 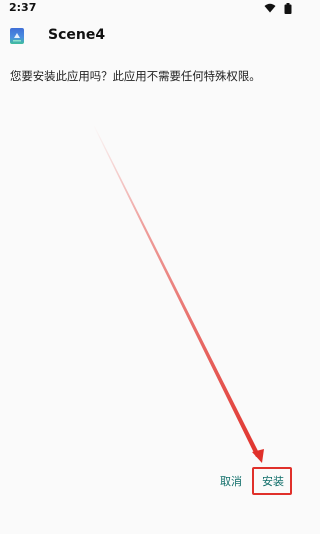 What do you see at coordinates (270, 8) in the screenshot?
I see `wifi-icon` at bounding box center [270, 8].